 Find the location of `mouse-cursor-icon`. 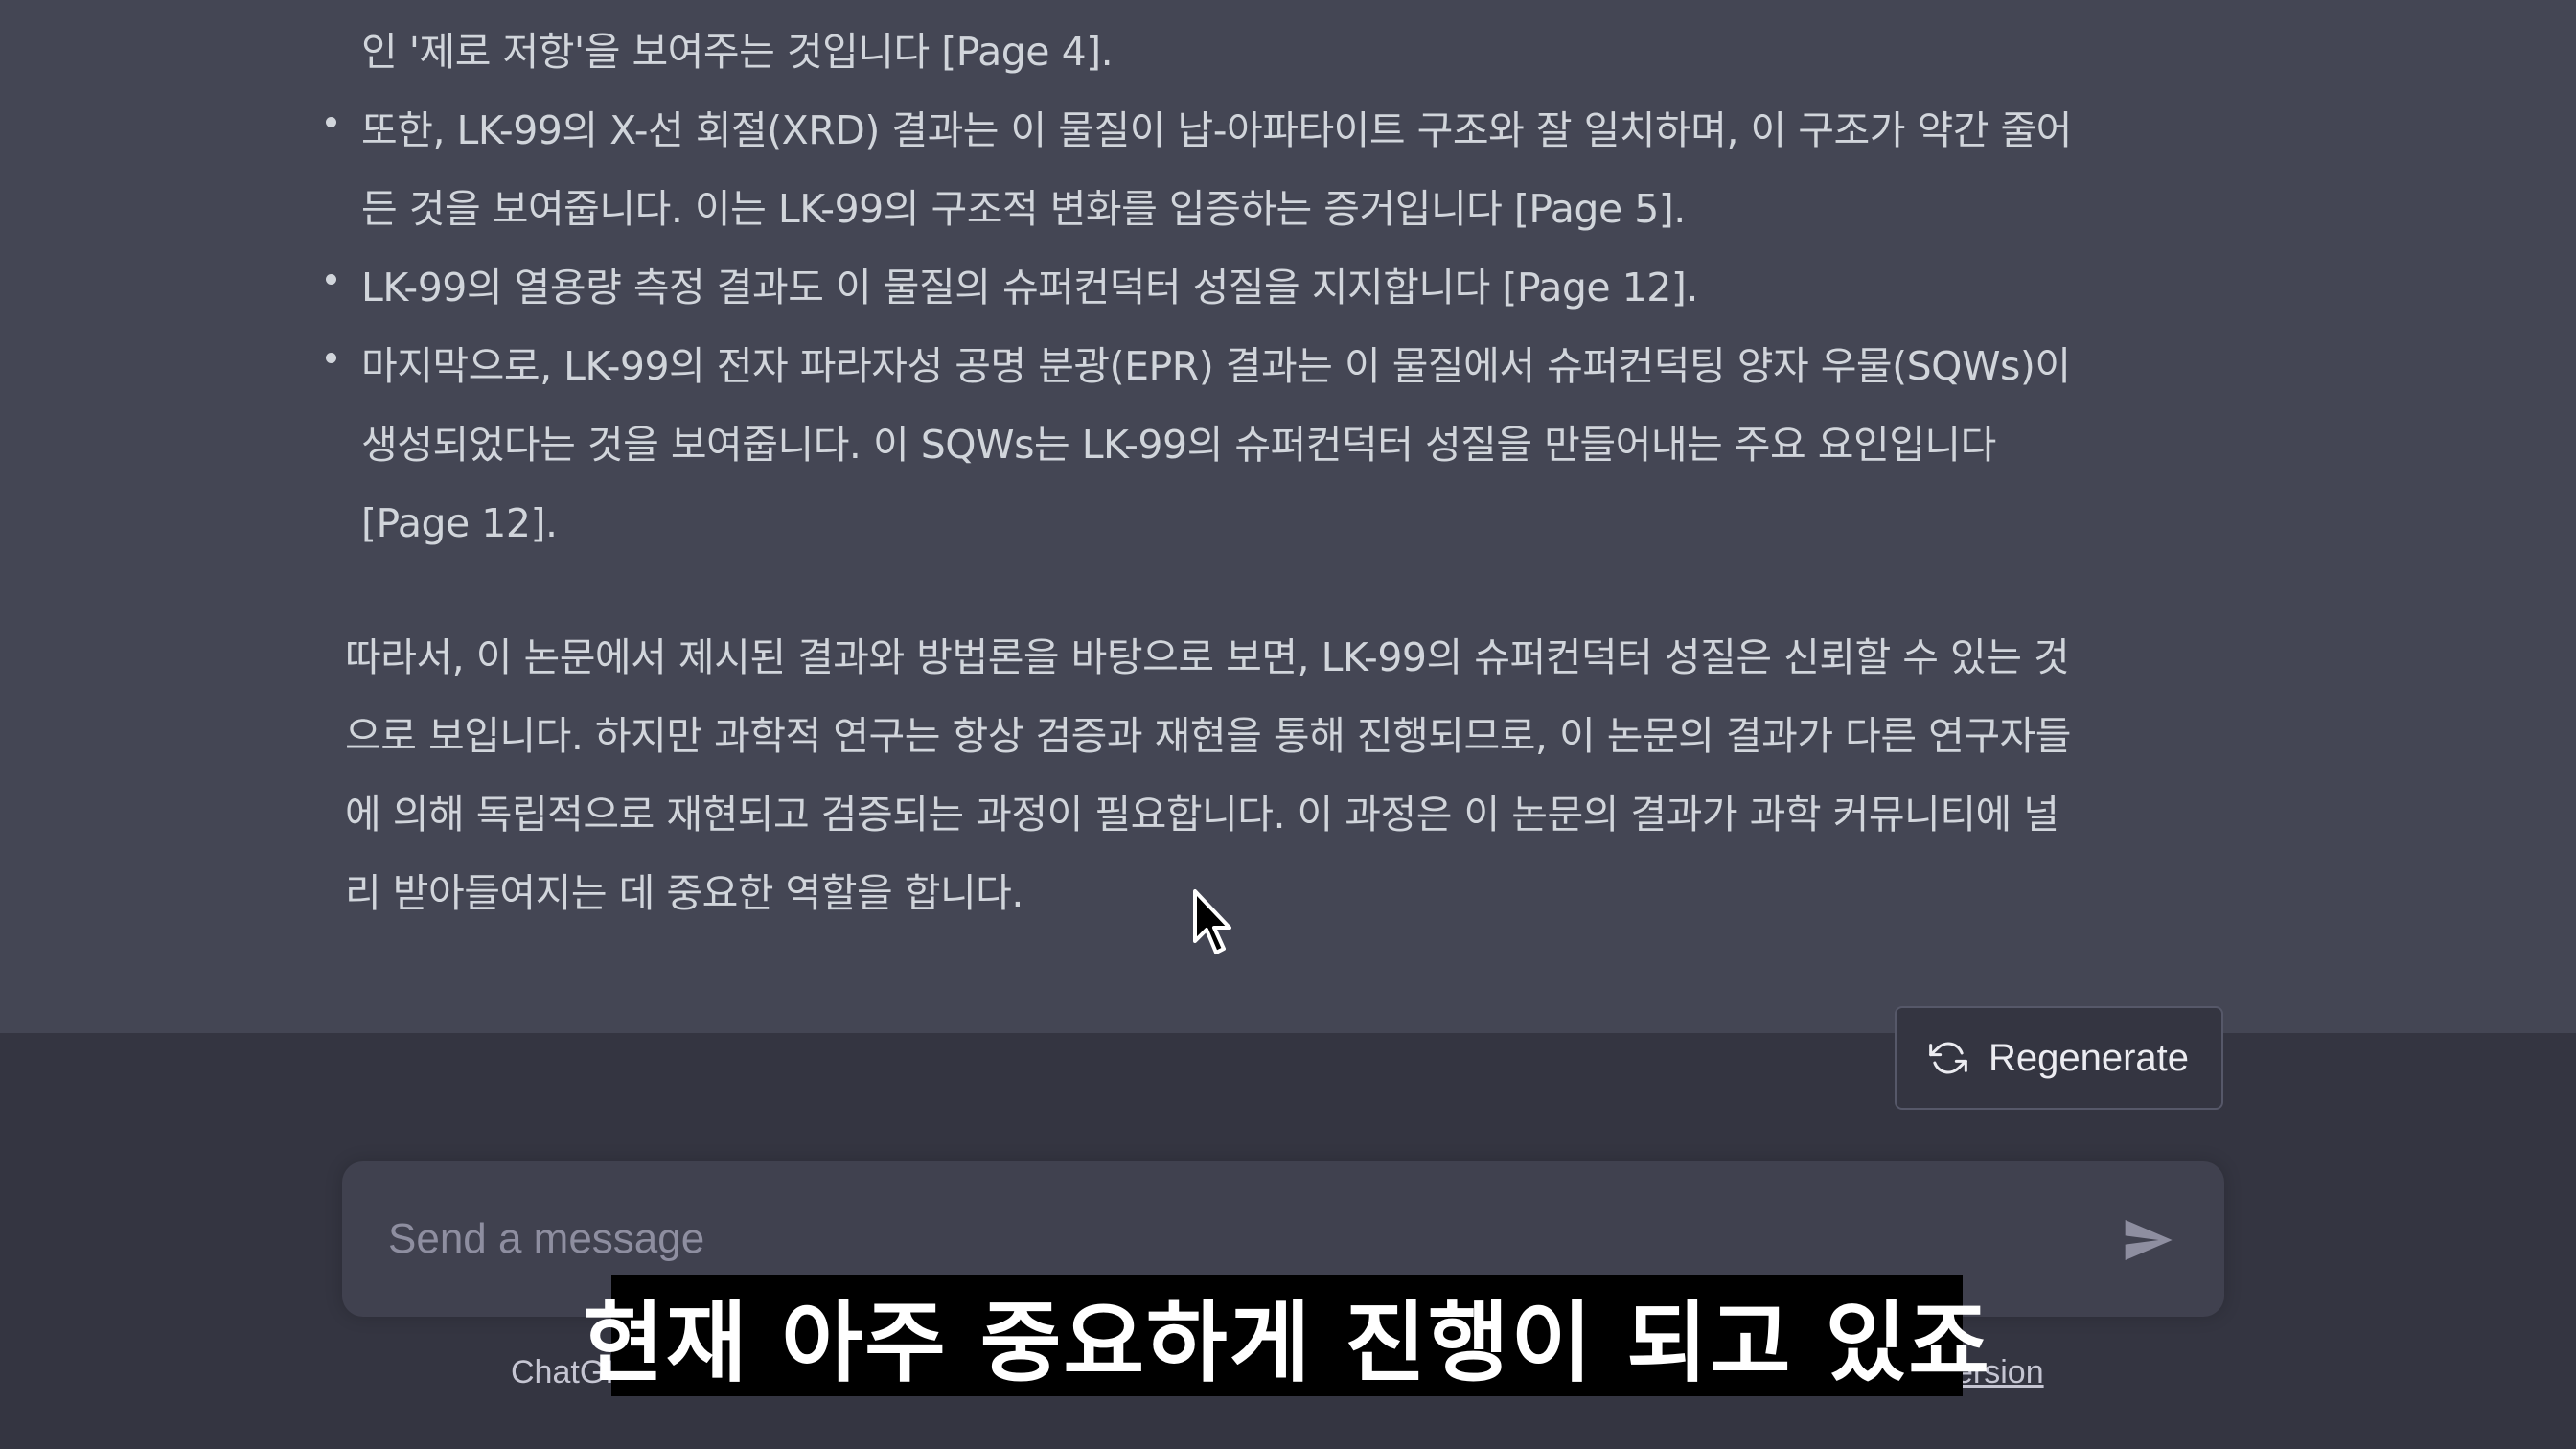

mouse-cursor-icon is located at coordinates (1212, 922).